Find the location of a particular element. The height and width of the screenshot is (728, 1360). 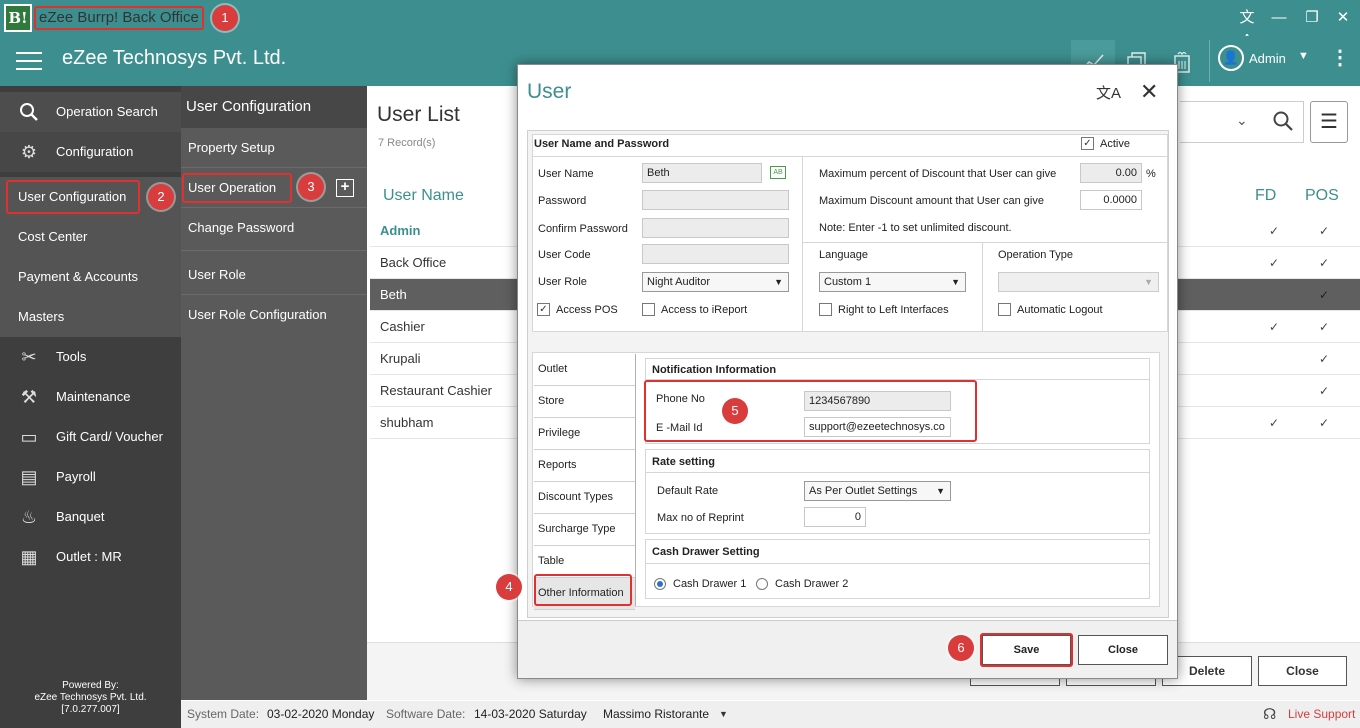

sidebar-item-gift-card-voucher: ▭ Gift Card/ Voucher is located at coordinates (90, 437).